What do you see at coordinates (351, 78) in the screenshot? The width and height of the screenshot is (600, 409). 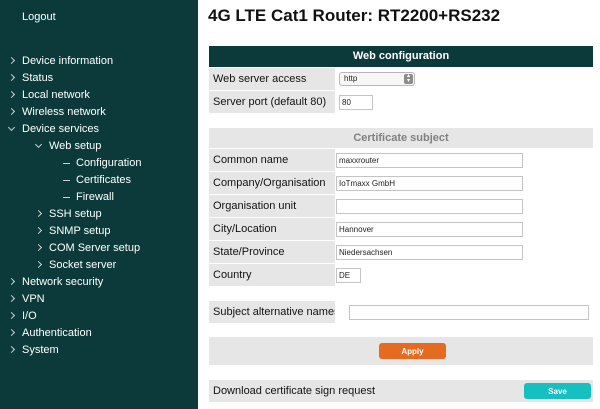 I see `web-server-access-value: http` at bounding box center [351, 78].